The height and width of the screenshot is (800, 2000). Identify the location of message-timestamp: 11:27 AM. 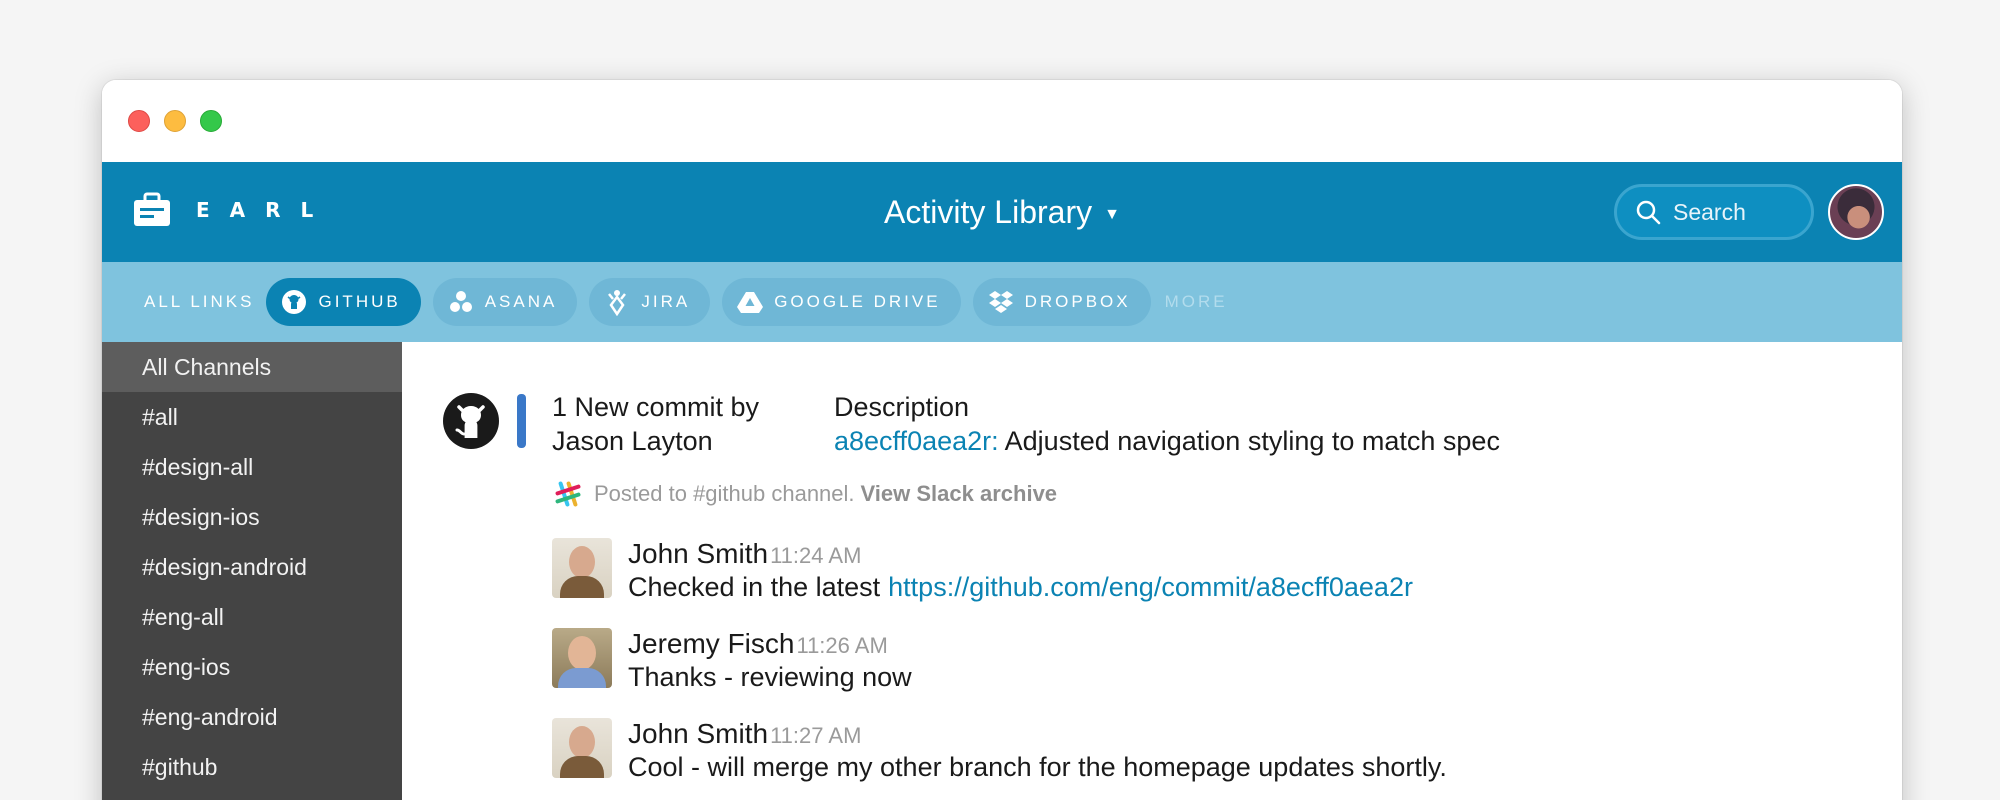
(816, 735).